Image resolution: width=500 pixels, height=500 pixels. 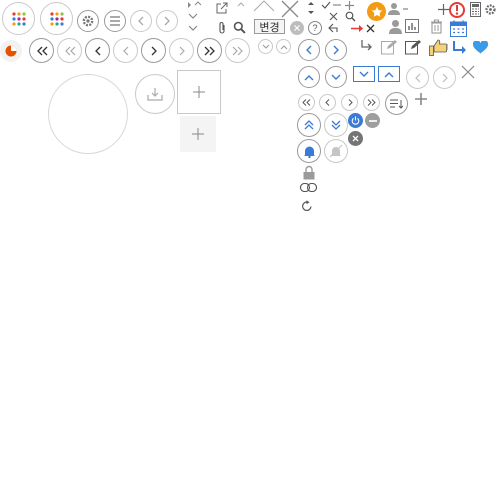 What do you see at coordinates (237, 50) in the screenshot?
I see `last-page-disabled-button` at bounding box center [237, 50].